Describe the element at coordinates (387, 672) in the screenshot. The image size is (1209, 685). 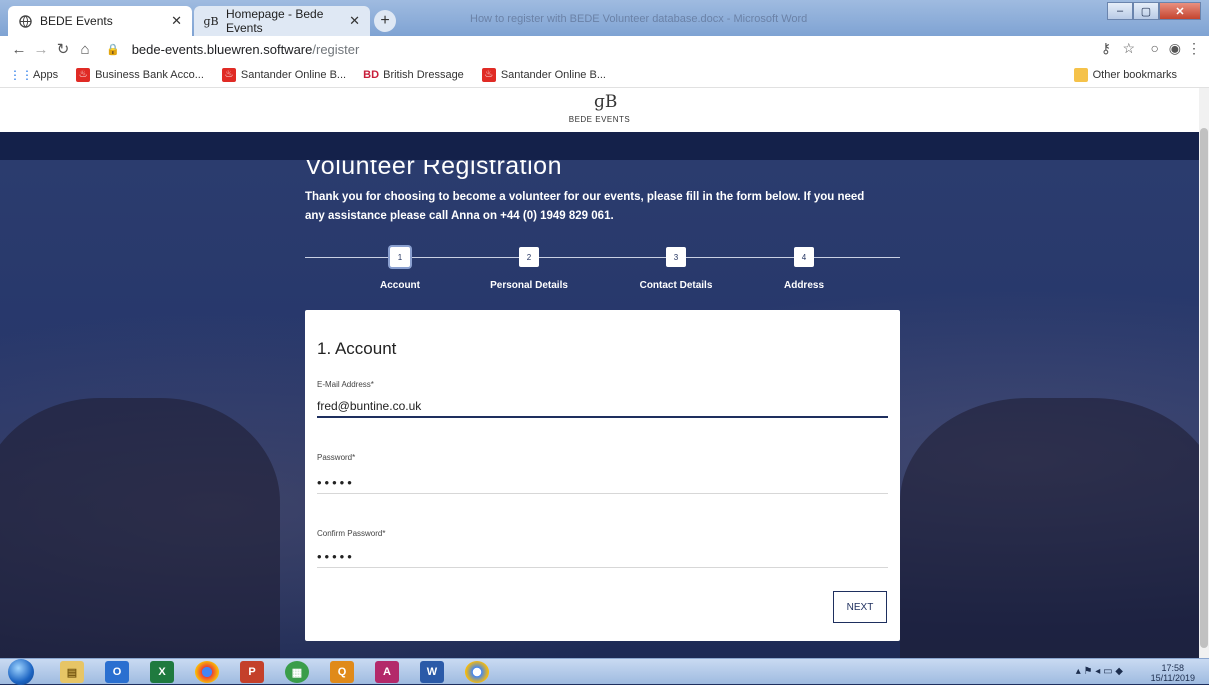
I see `access-icon: A` at that location.